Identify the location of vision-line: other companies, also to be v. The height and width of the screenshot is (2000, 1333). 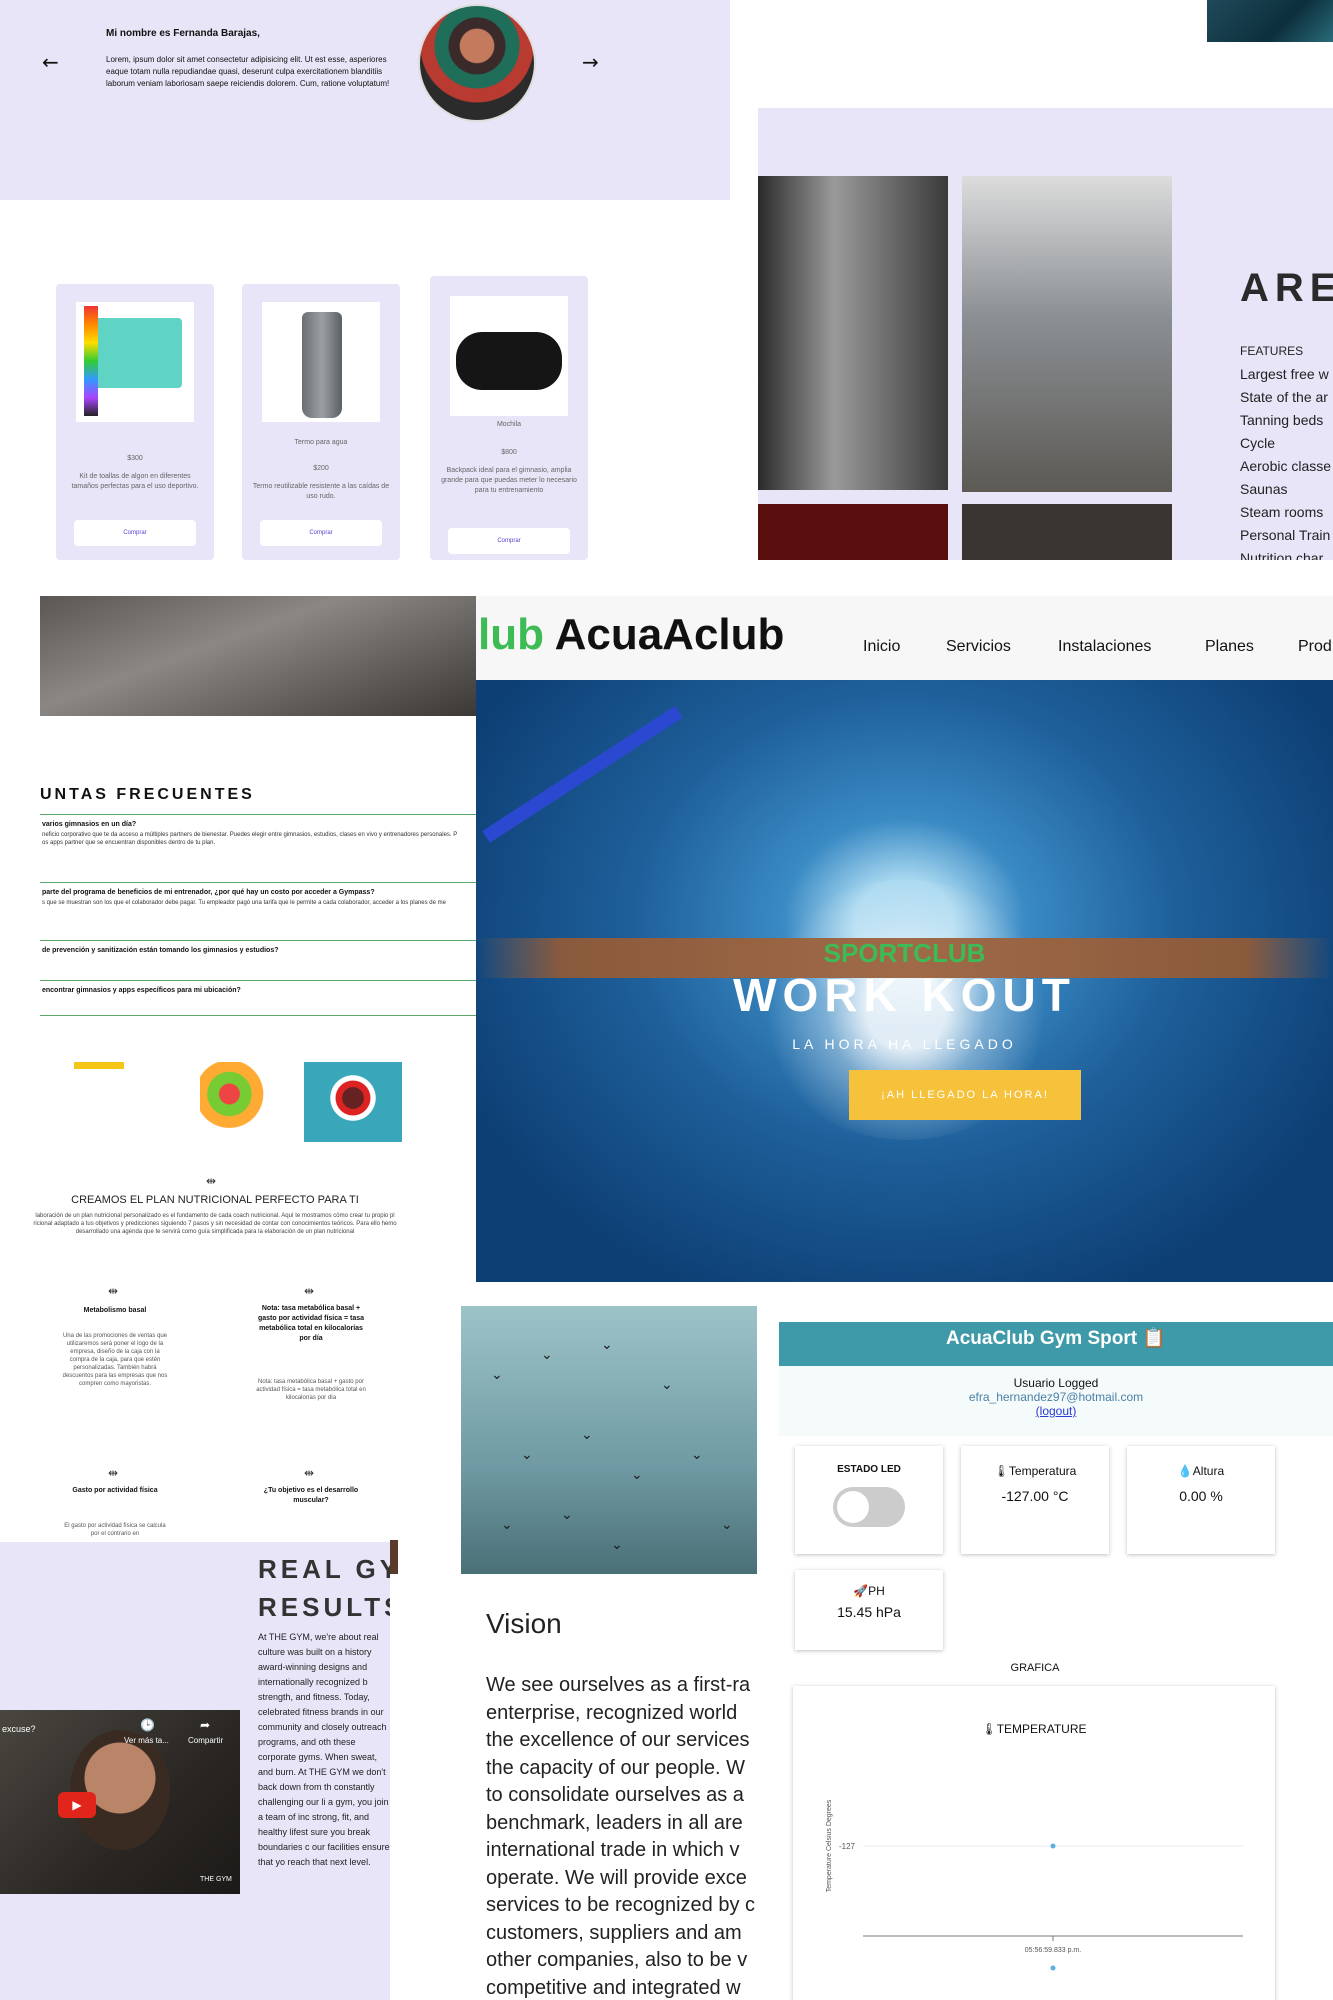
(617, 1960).